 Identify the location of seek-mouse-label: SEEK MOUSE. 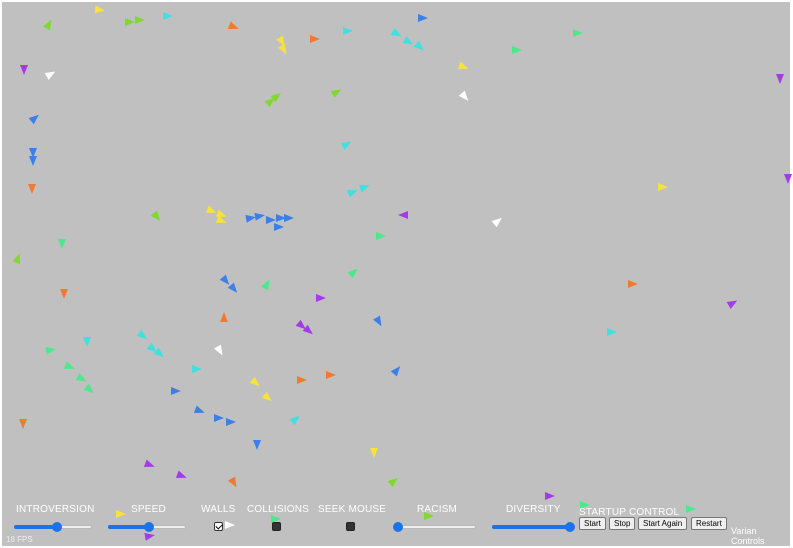
(352, 509).